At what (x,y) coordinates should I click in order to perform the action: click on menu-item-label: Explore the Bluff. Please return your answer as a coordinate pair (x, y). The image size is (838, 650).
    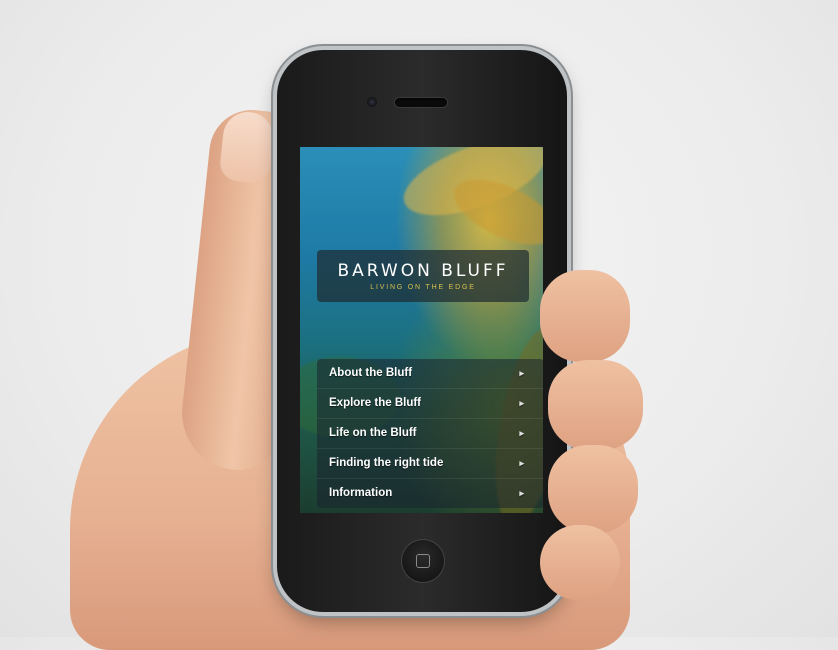
    Looking at the image, I should click on (375, 403).